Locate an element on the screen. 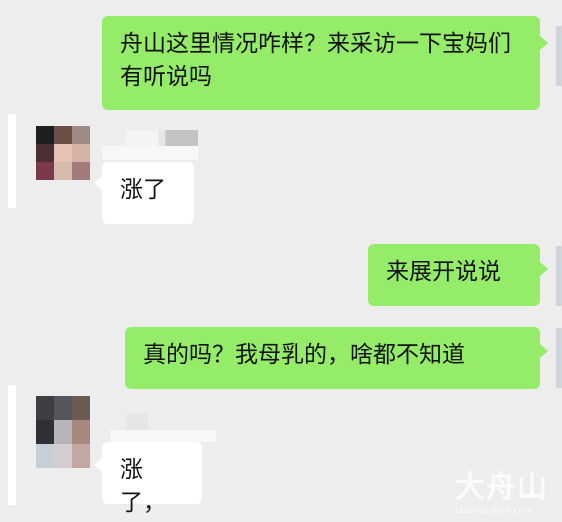  message-text: 涨了 is located at coordinates (143, 190).